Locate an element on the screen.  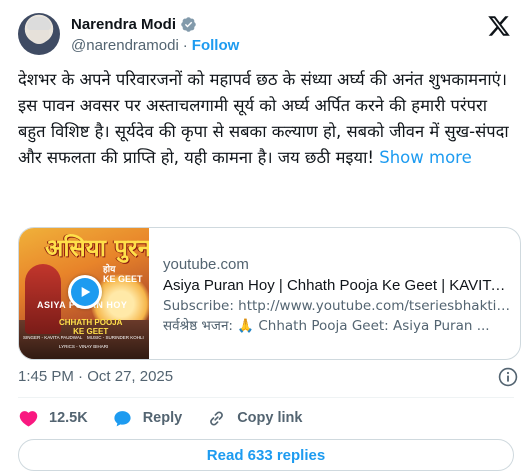
thumbnail-badge-line1: CHHATH POOJA is located at coordinates (91, 322).